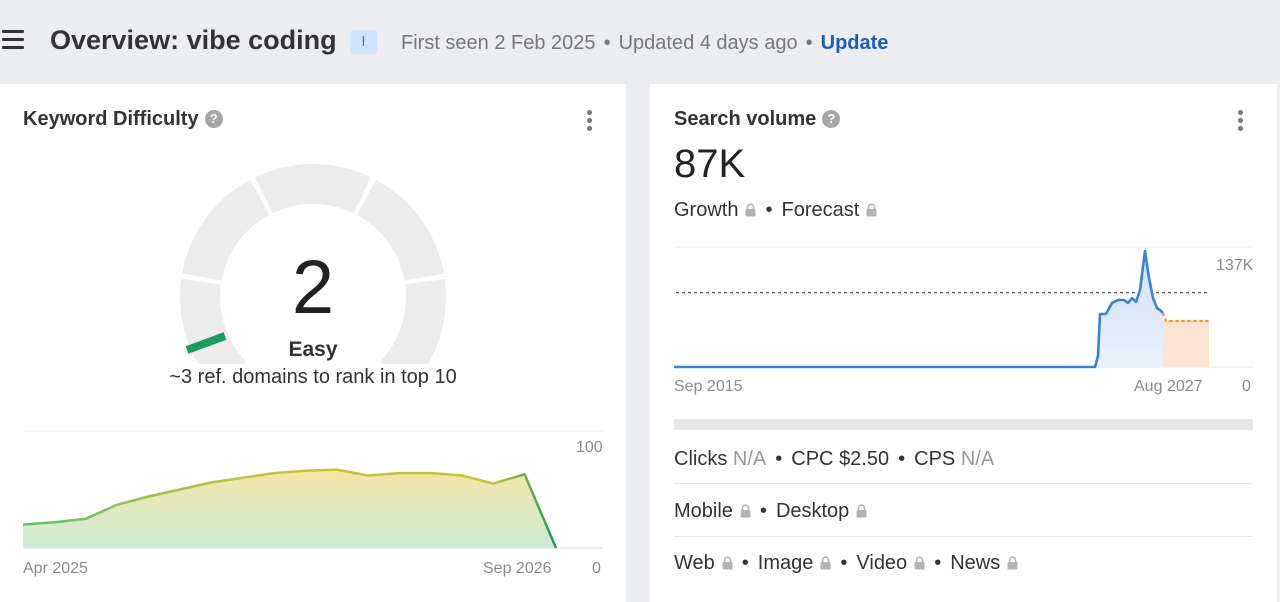 The image size is (1280, 602). What do you see at coordinates (193, 40) in the screenshot?
I see `page-title: Overview: vibe coding` at bounding box center [193, 40].